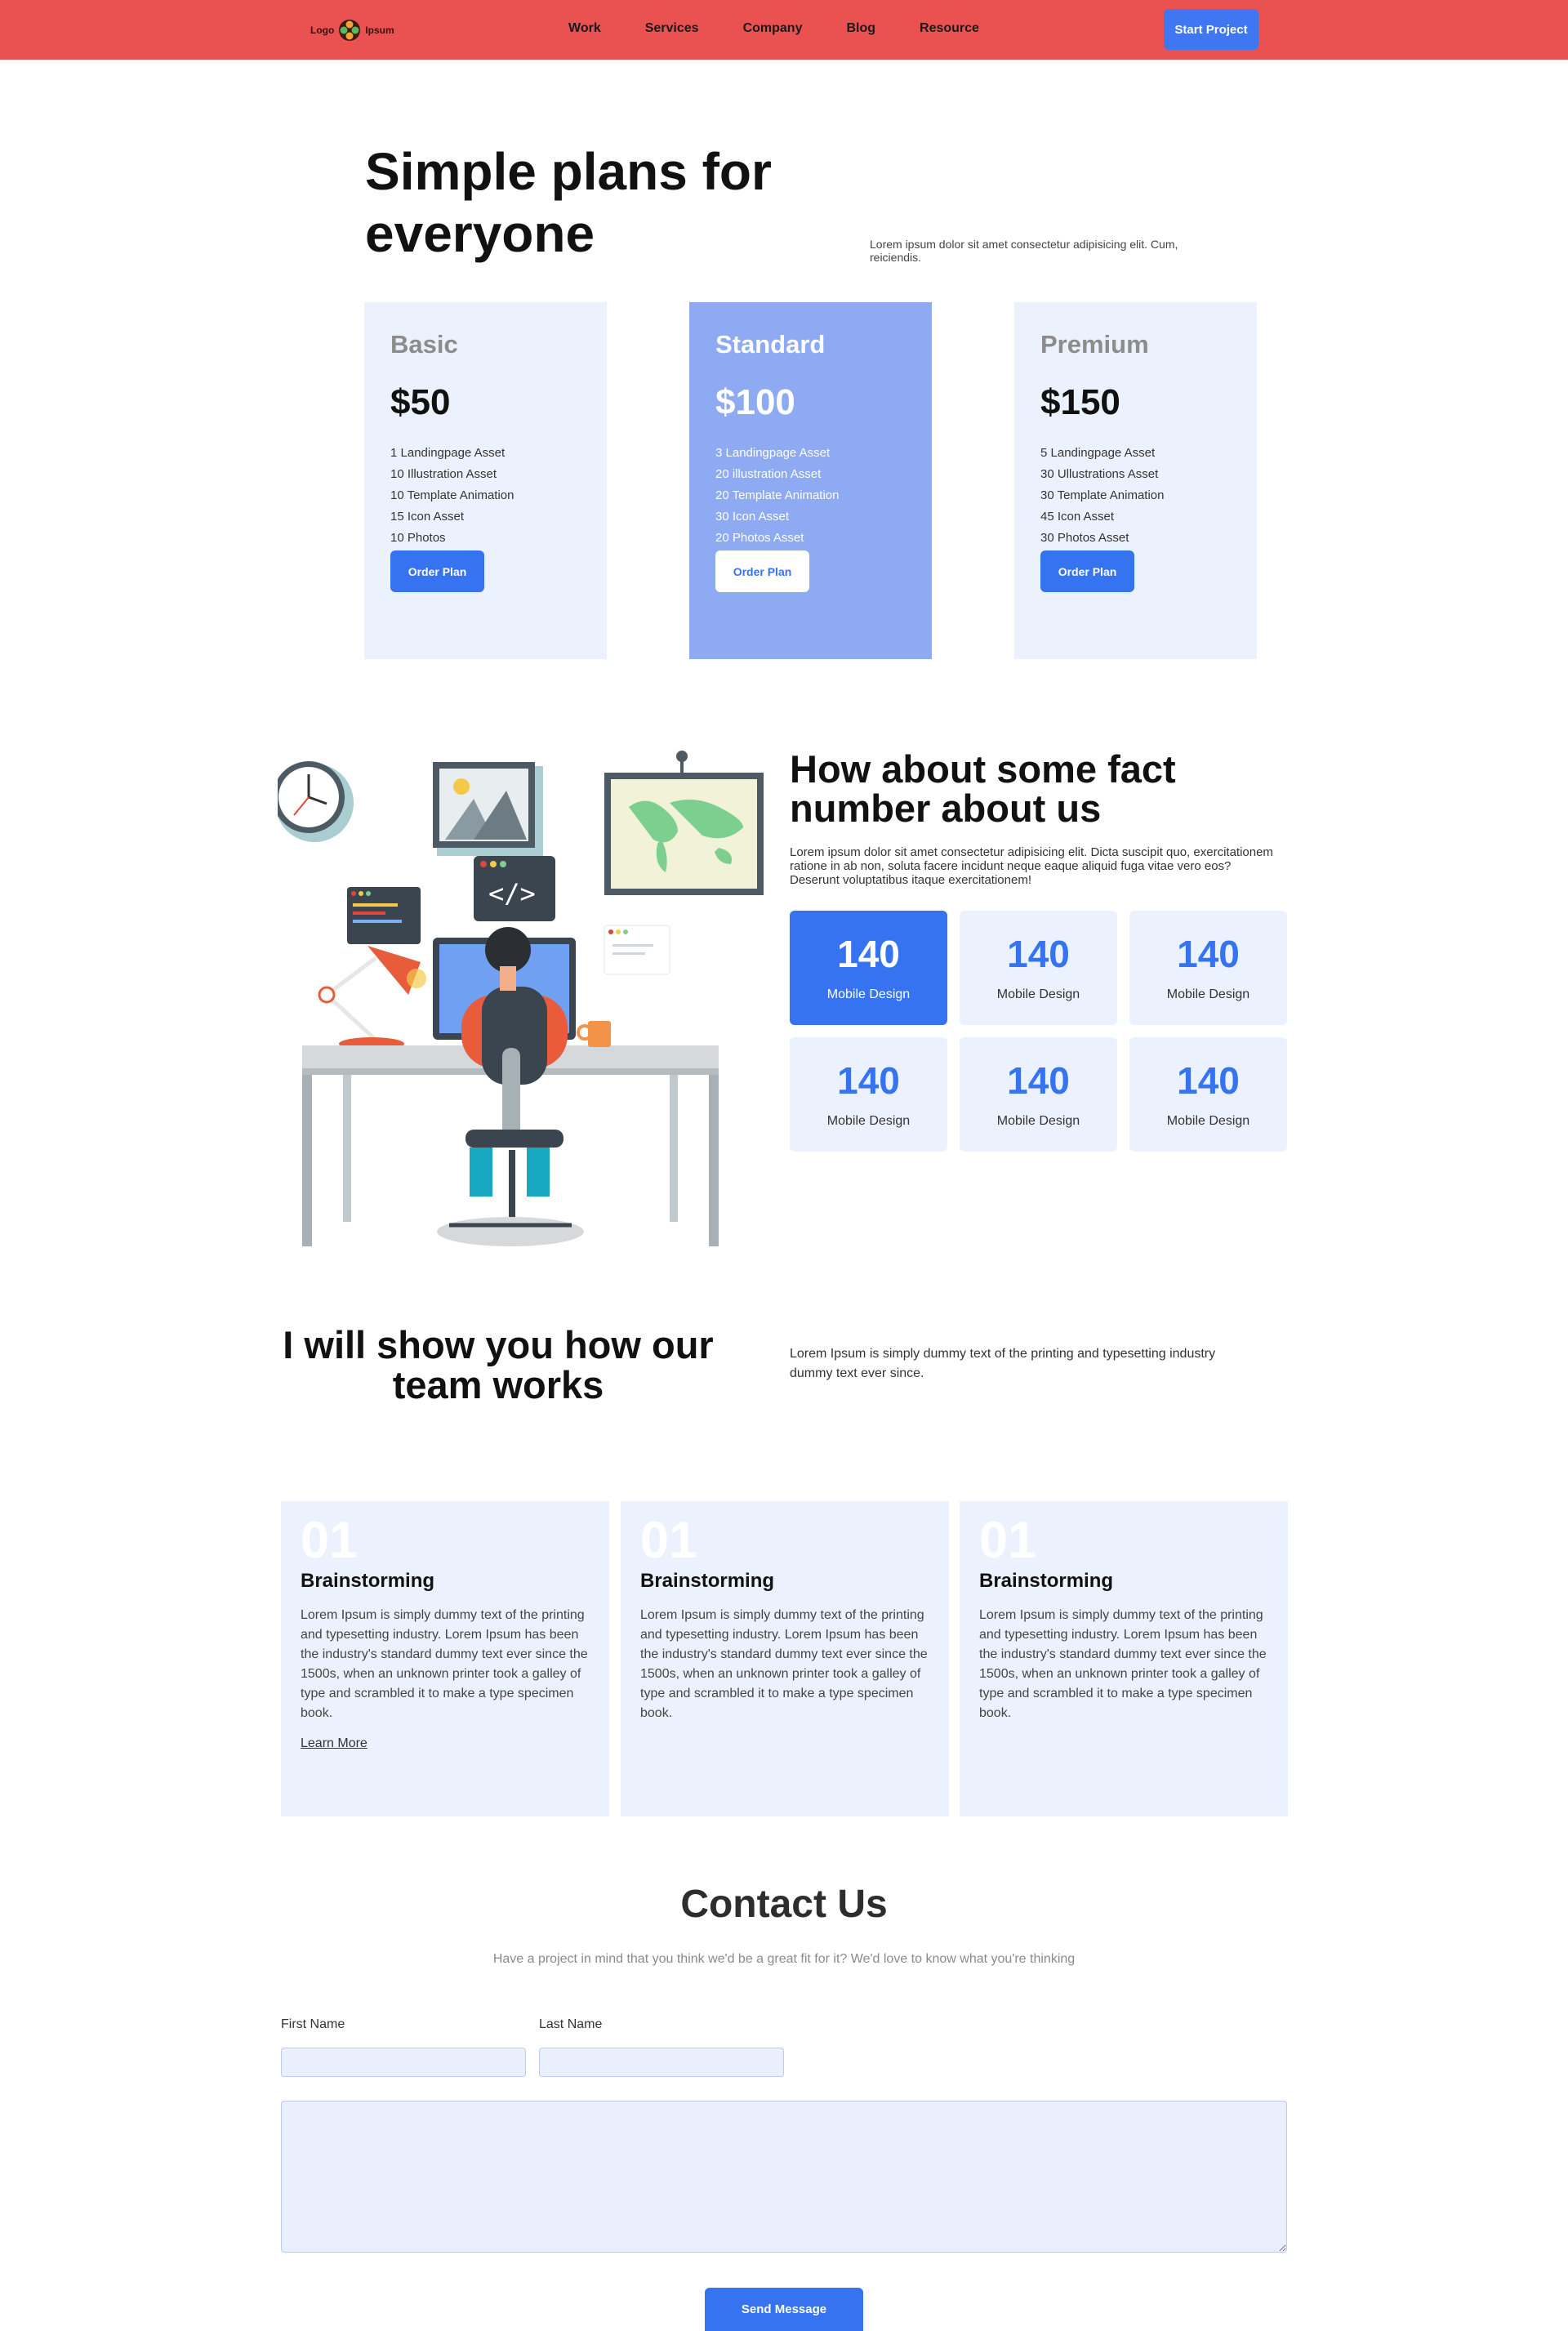 The width and height of the screenshot is (1568, 2331). I want to click on main-menu: Work Services Company Blog Resource, so click(795, 28).